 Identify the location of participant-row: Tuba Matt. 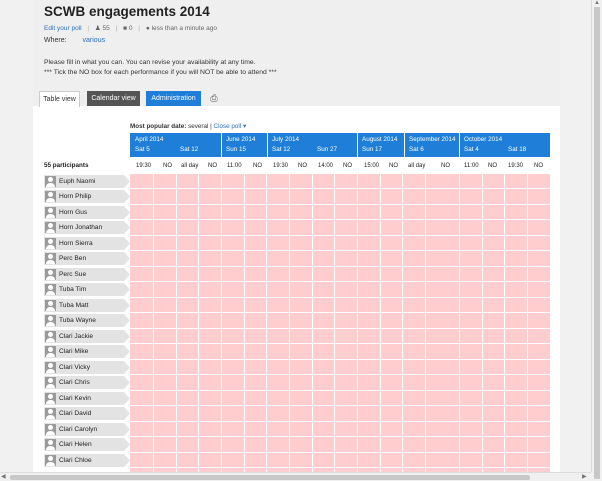
(87, 305).